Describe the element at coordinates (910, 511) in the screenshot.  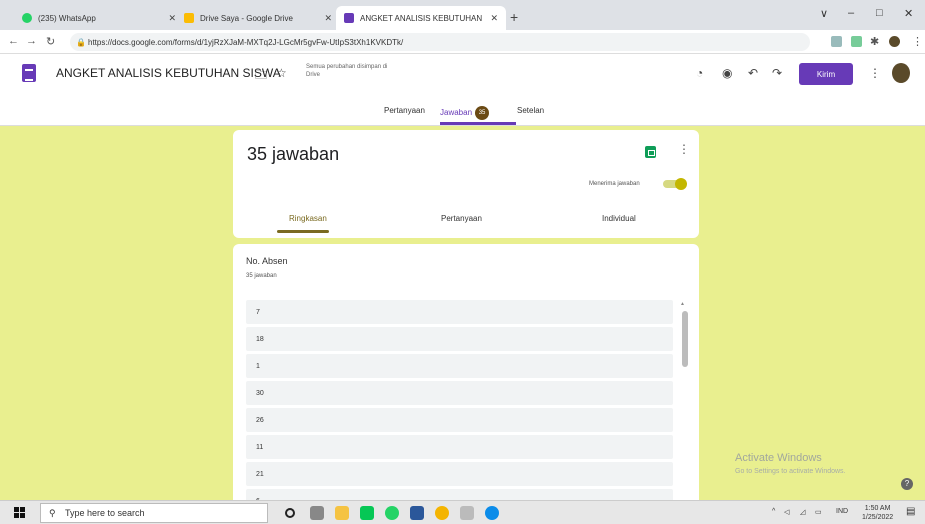
I see `notification-icon: ▤` at that location.